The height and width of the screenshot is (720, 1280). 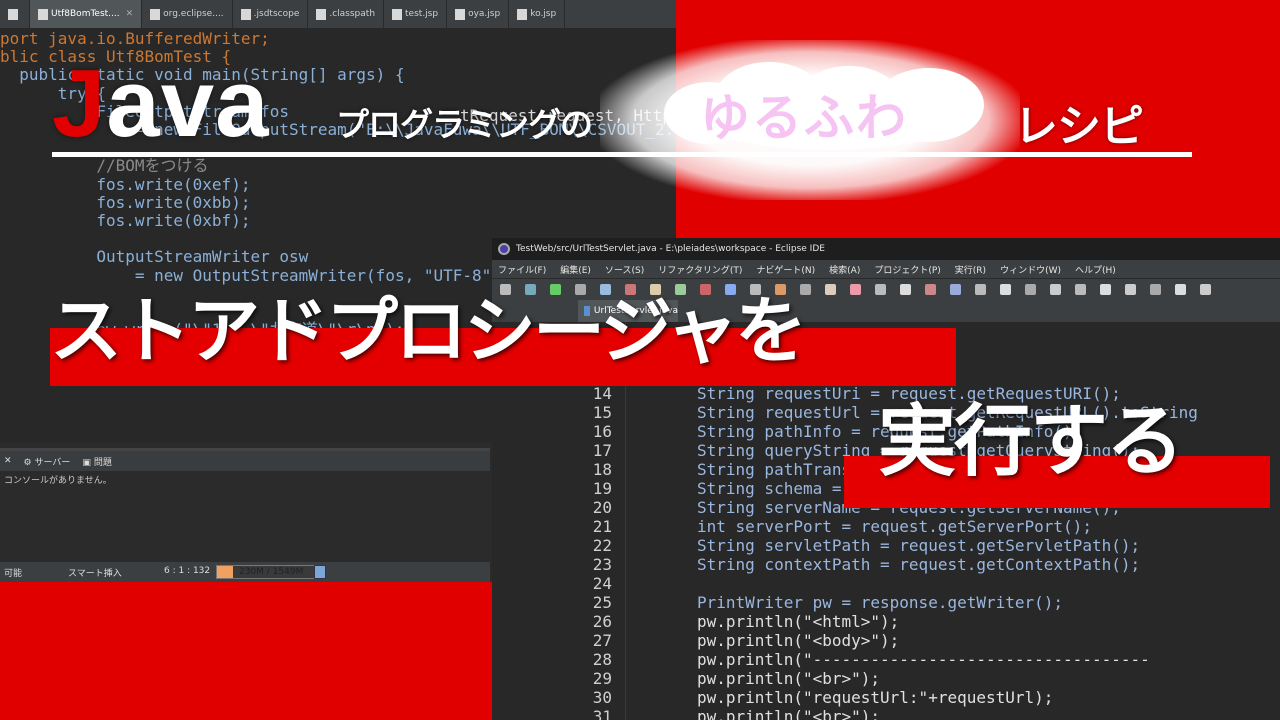 I want to click on status-writable: 可能, so click(x=13, y=574).